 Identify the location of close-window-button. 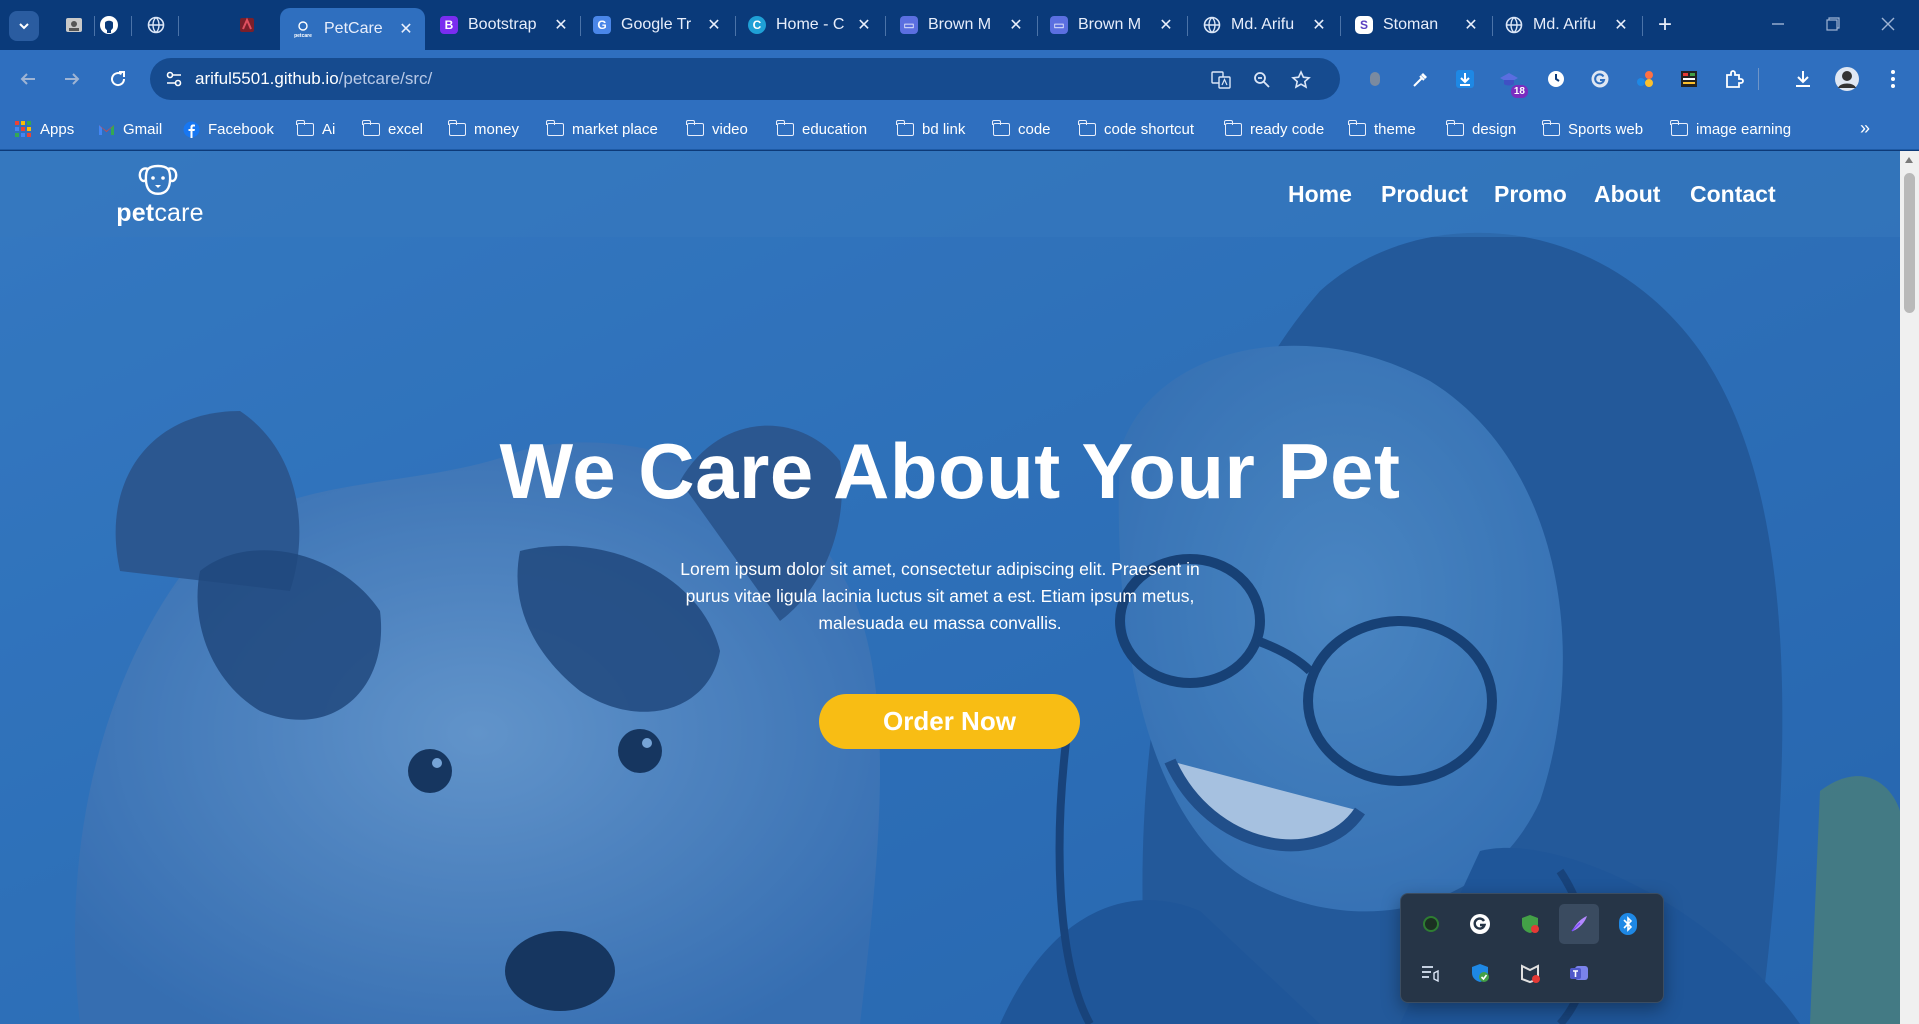
(1888, 24).